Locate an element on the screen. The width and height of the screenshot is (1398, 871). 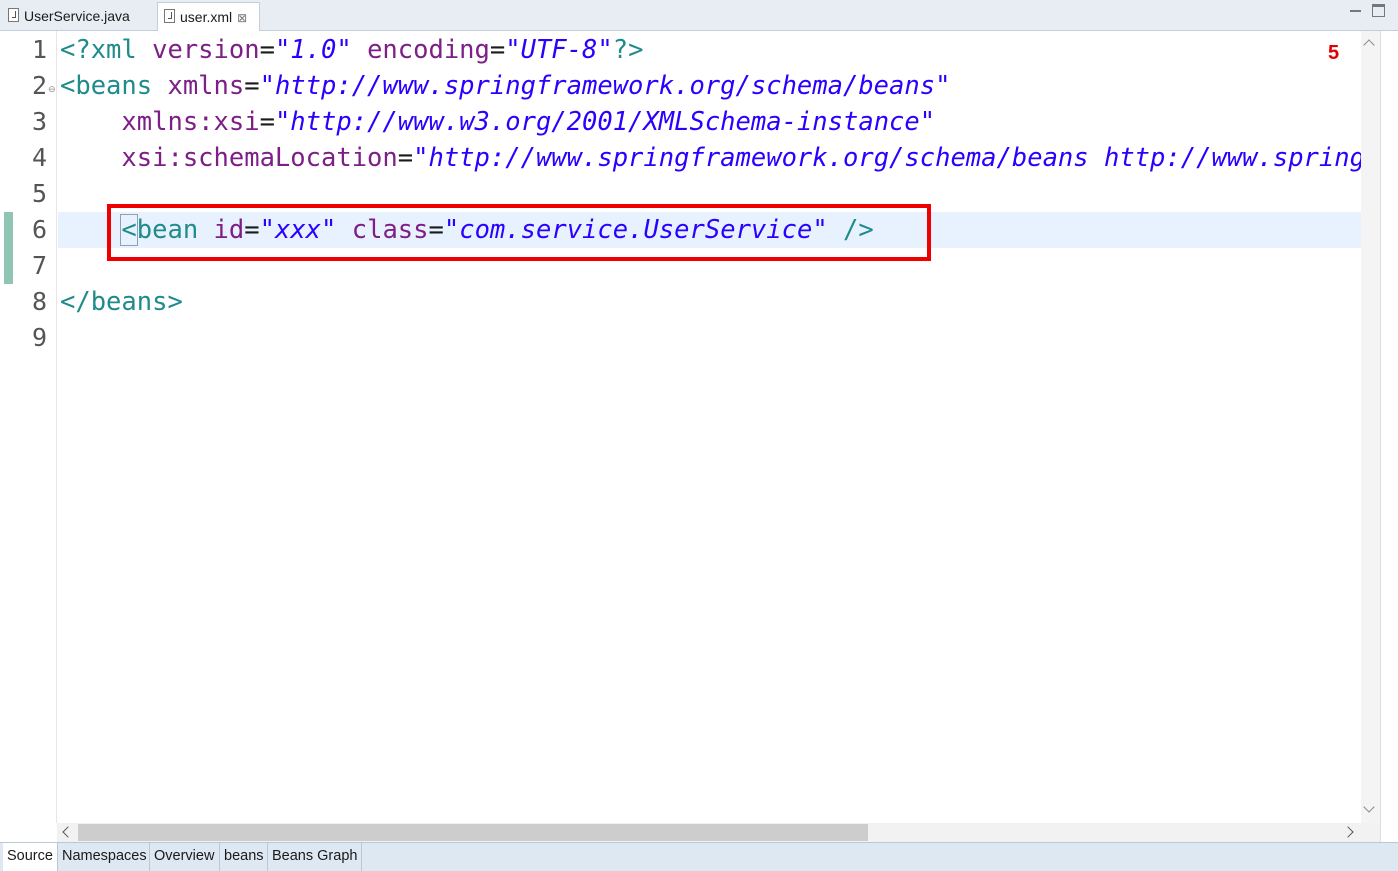
attr-value: "UTF-8" is located at coordinates (559, 50).